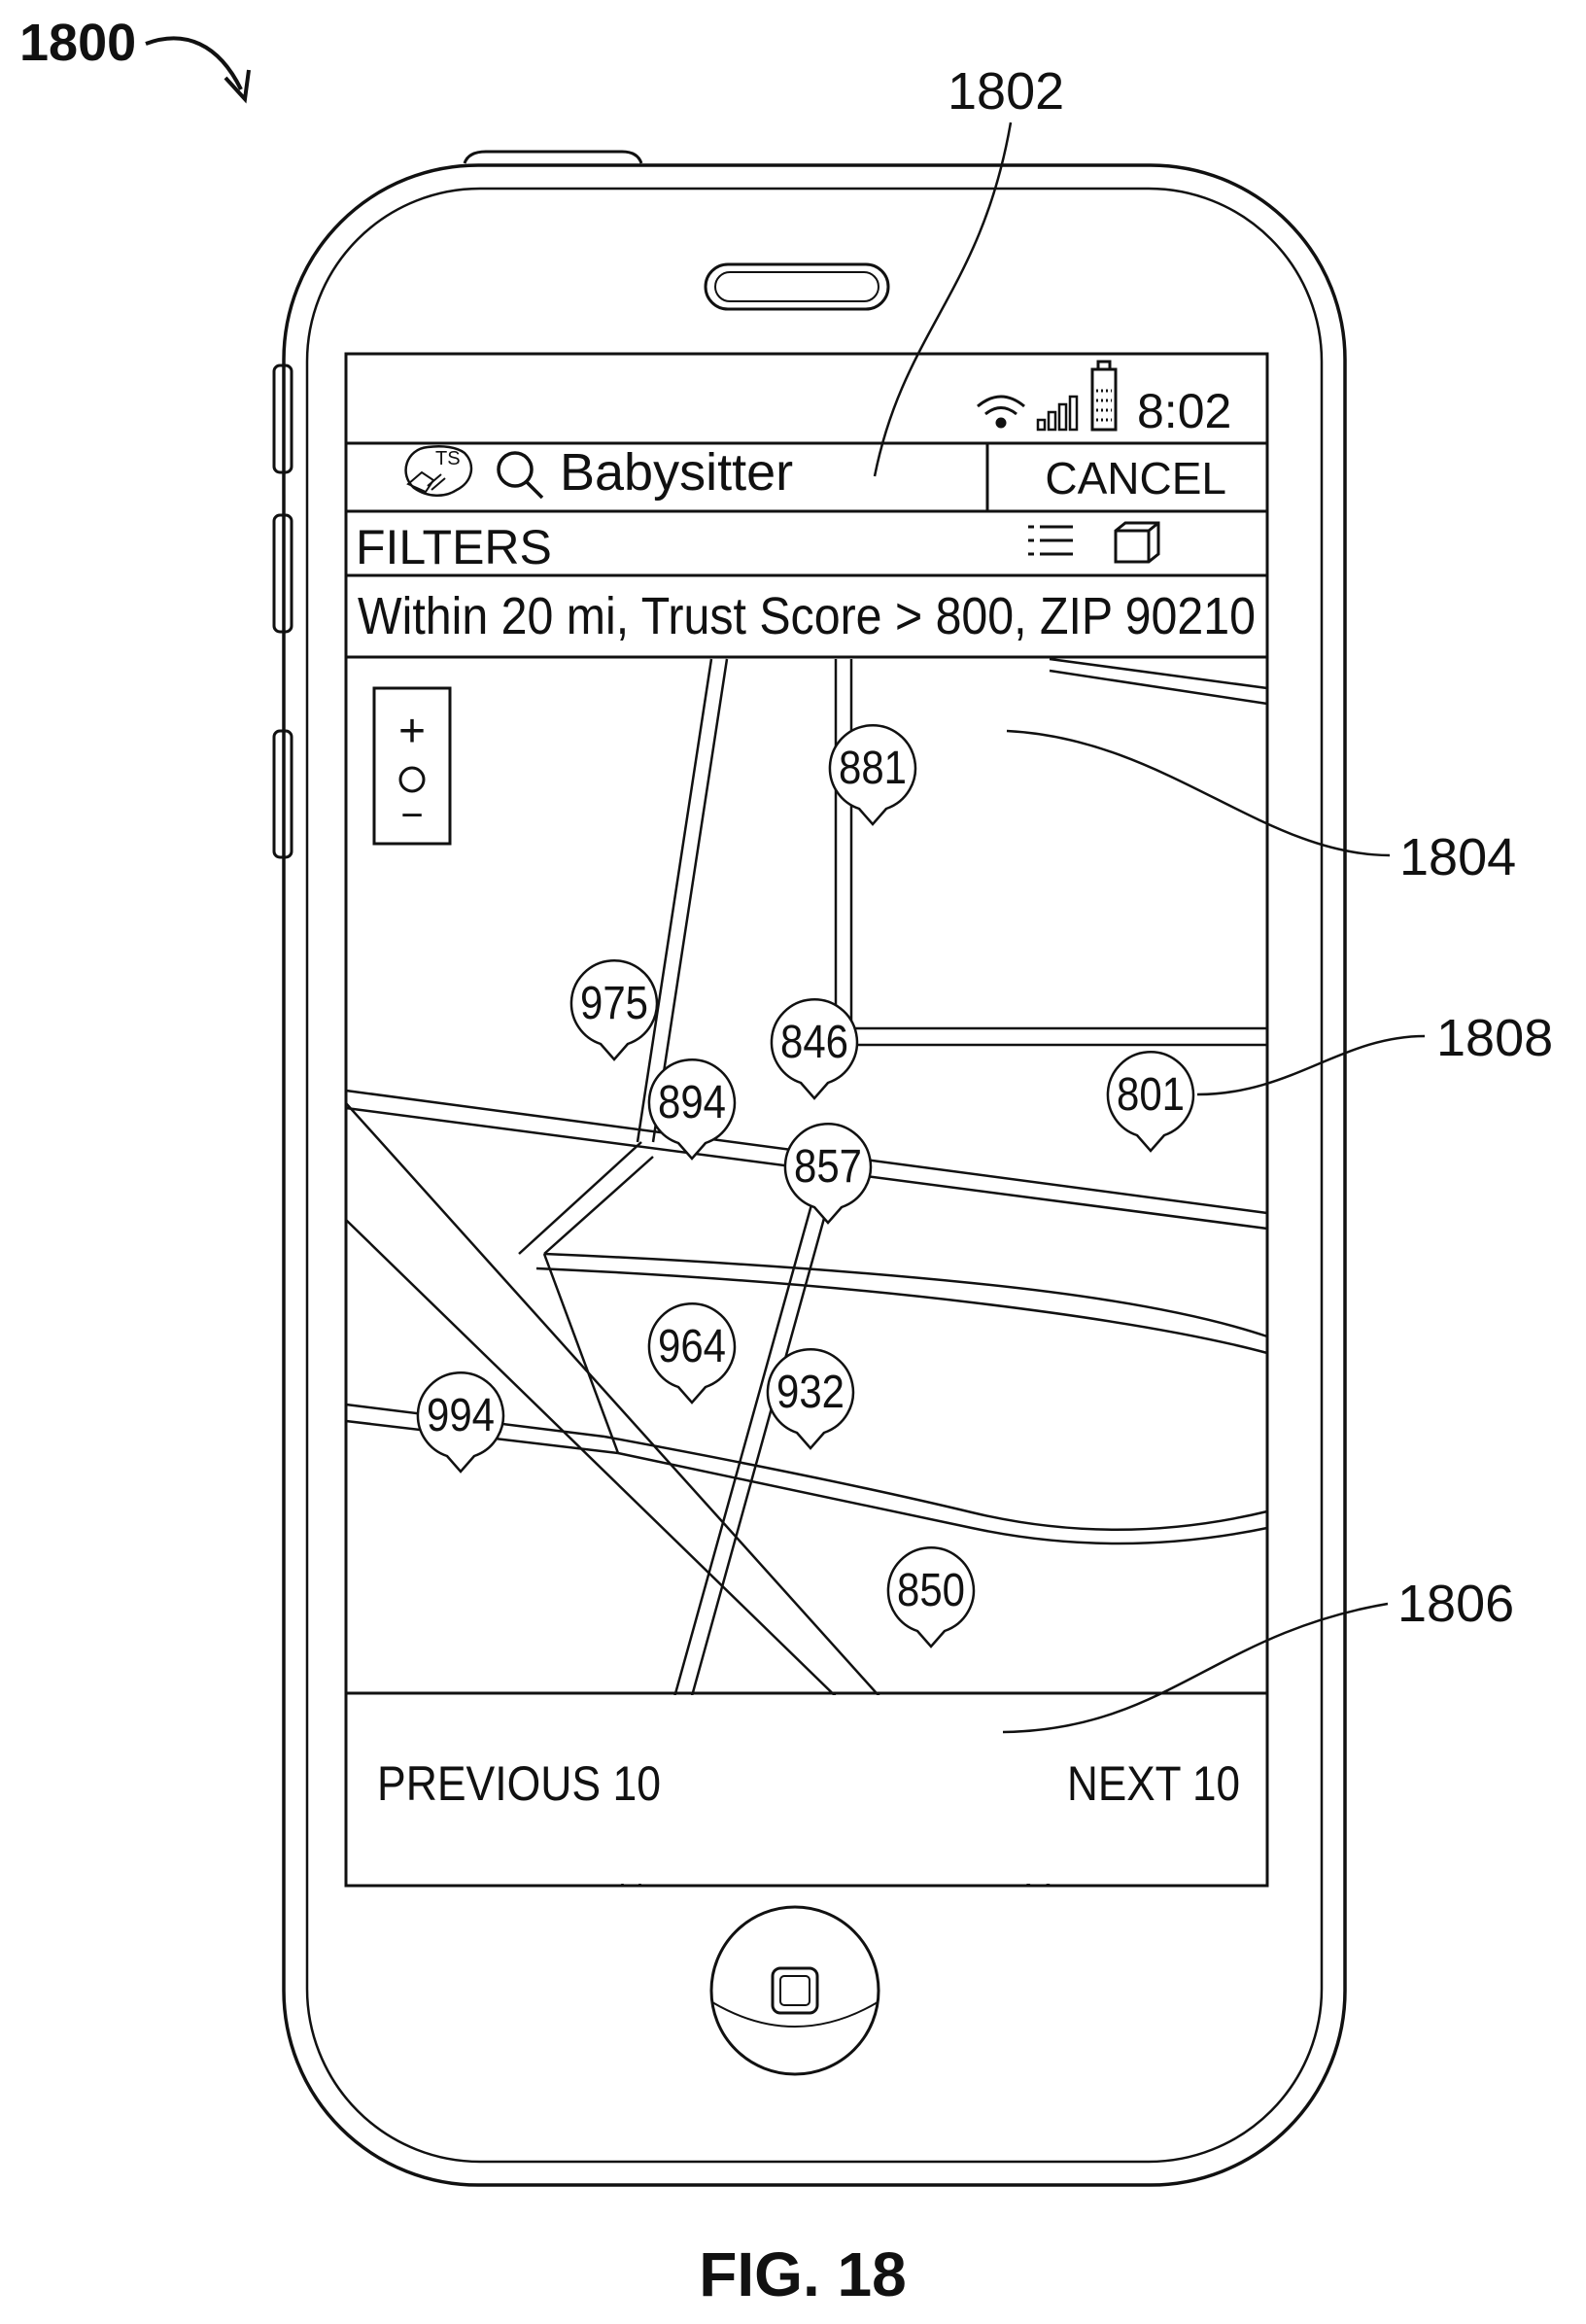 This screenshot has width=1586, height=2324. Describe the element at coordinates (553, 157) in the screenshot. I see `power-button` at that location.